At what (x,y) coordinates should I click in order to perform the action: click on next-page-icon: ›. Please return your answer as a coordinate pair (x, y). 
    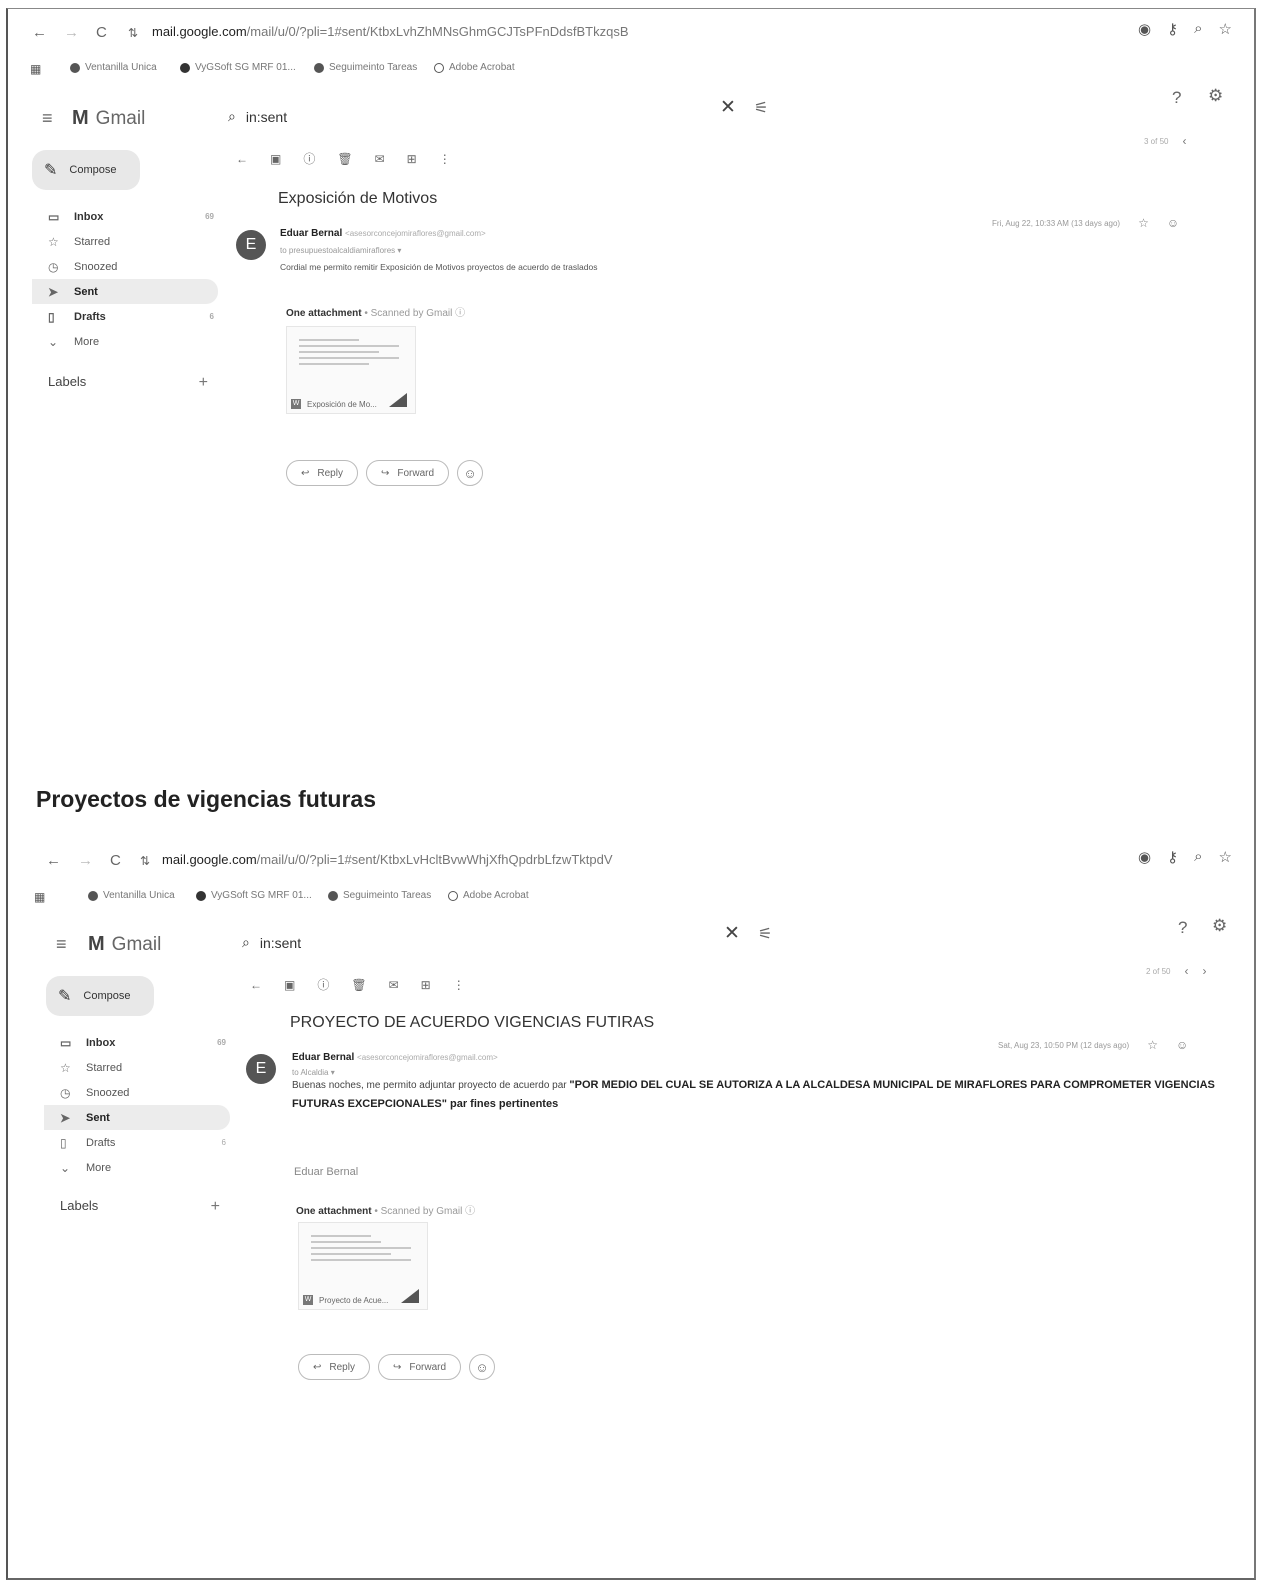
    Looking at the image, I should click on (1204, 971).